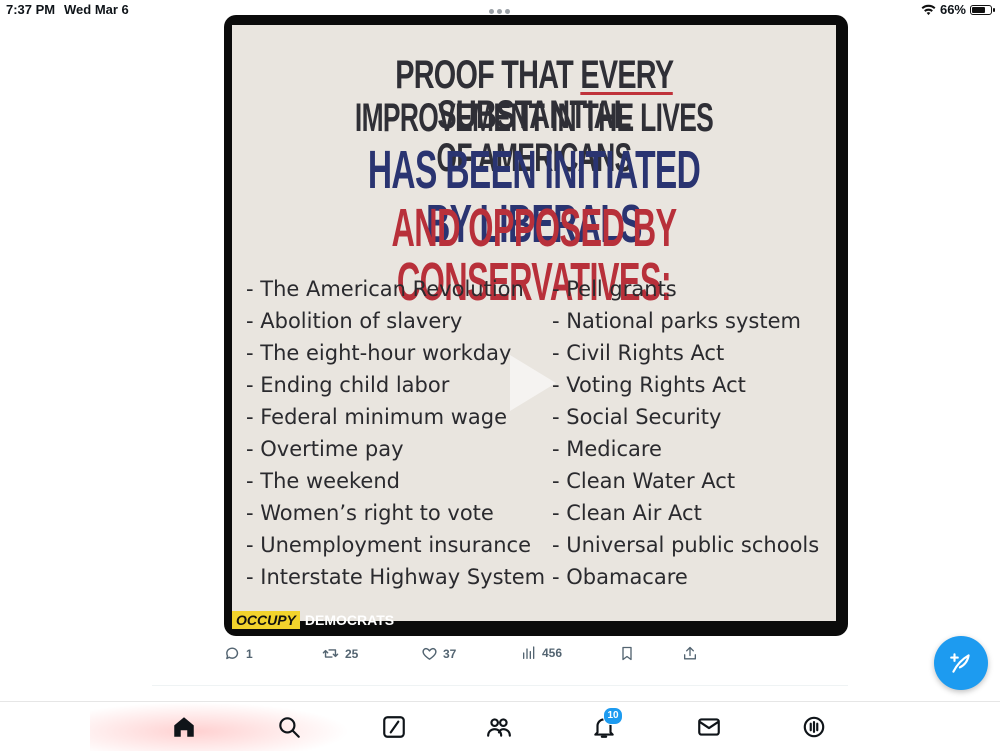 This screenshot has width=1000, height=751. I want to click on share-button, so click(690, 653).